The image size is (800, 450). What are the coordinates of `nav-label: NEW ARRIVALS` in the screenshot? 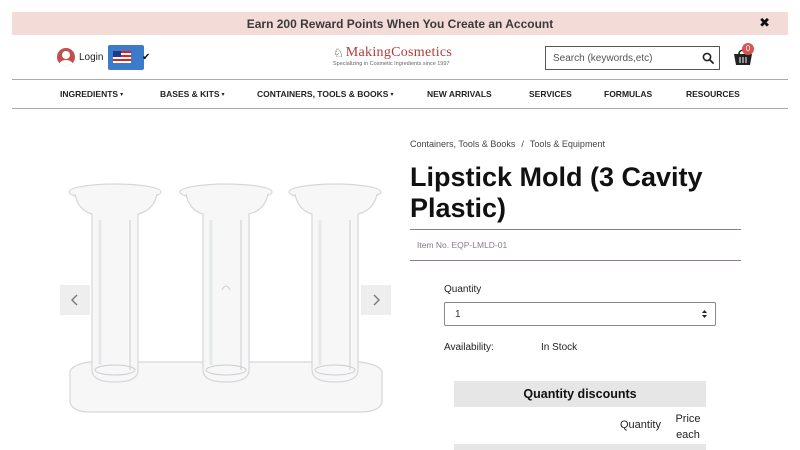 It's located at (459, 94).